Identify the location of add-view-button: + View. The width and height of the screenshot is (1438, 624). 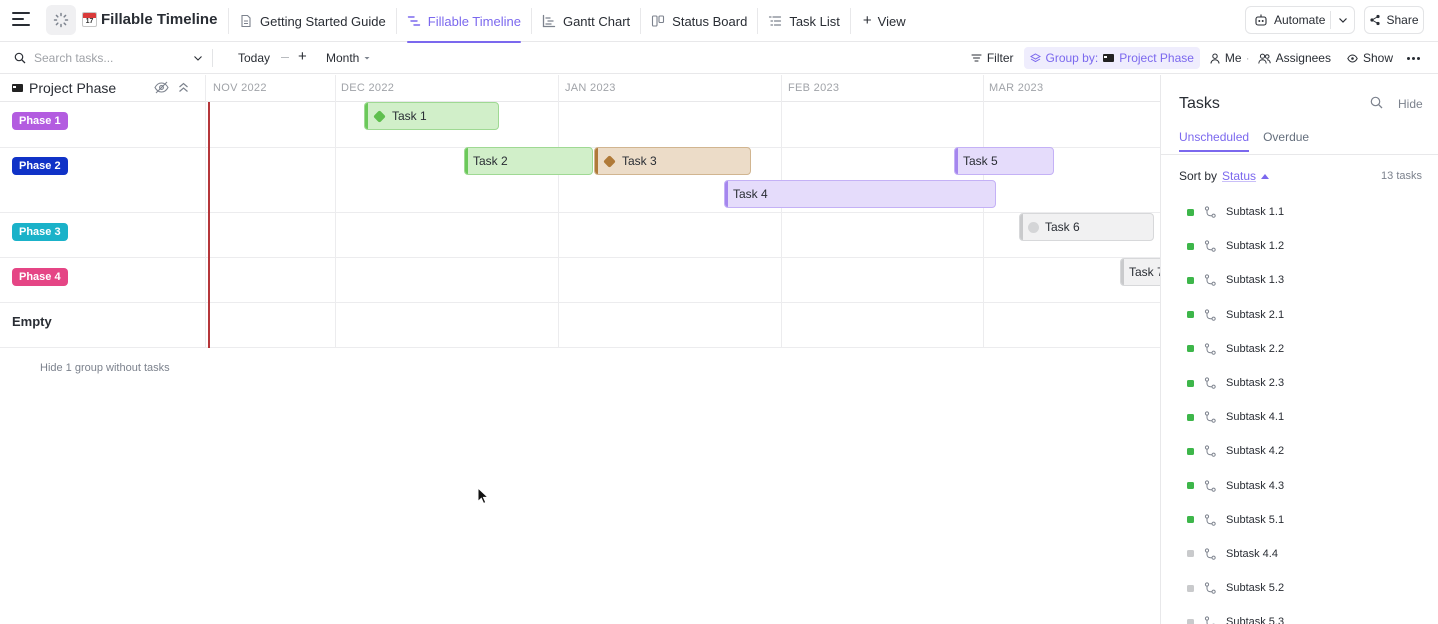
(884, 21).